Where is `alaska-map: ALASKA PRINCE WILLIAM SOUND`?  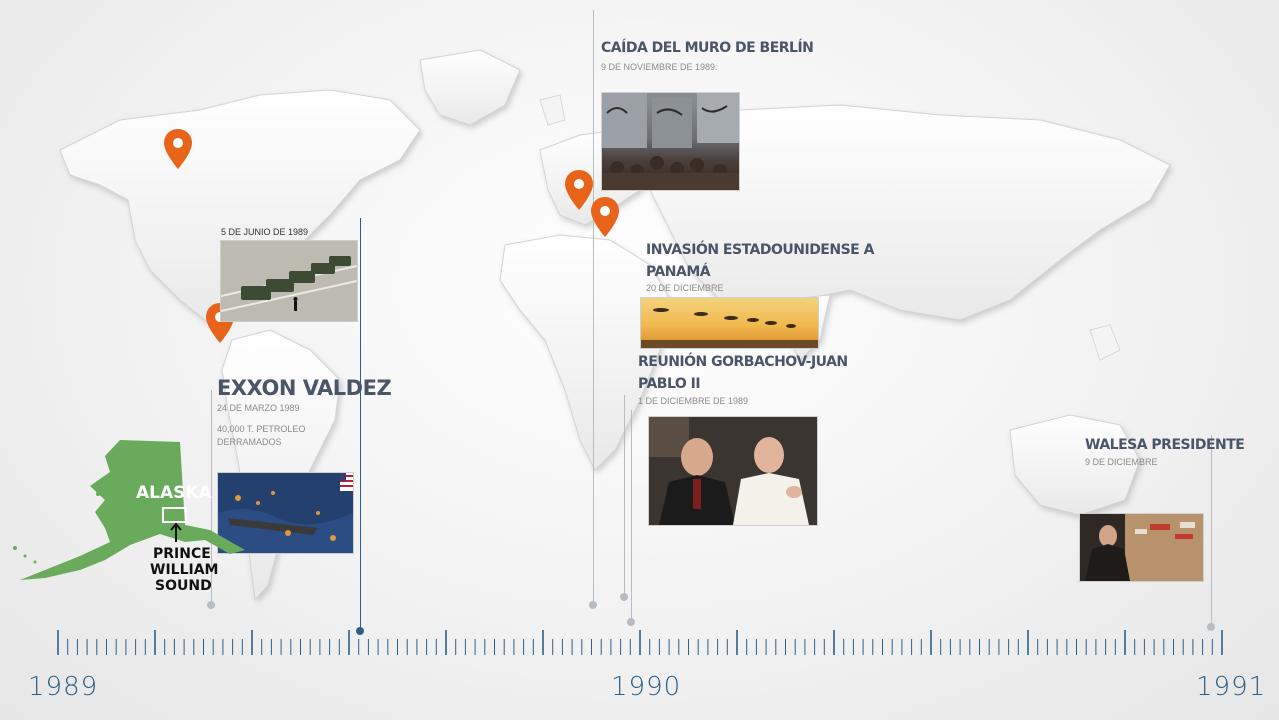
alaska-map: ALASKA PRINCE WILLIAM SOUND is located at coordinates (129, 517).